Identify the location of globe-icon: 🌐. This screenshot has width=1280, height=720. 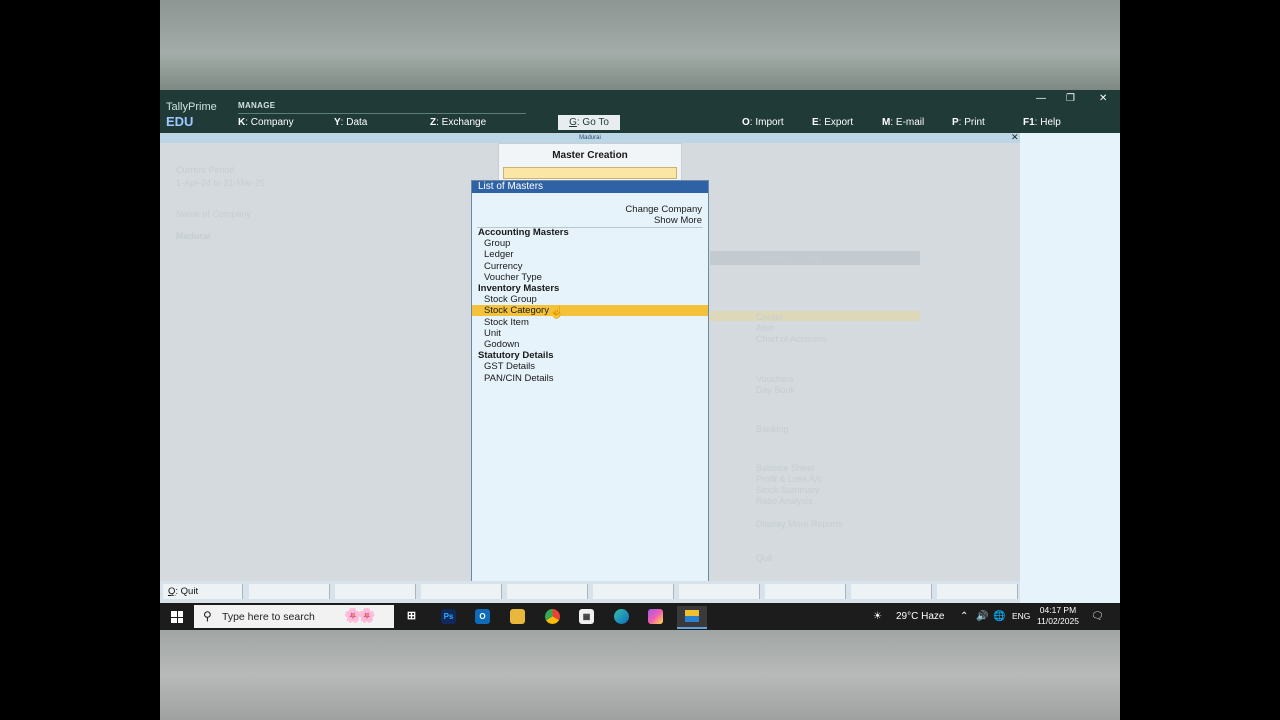
(999, 616).